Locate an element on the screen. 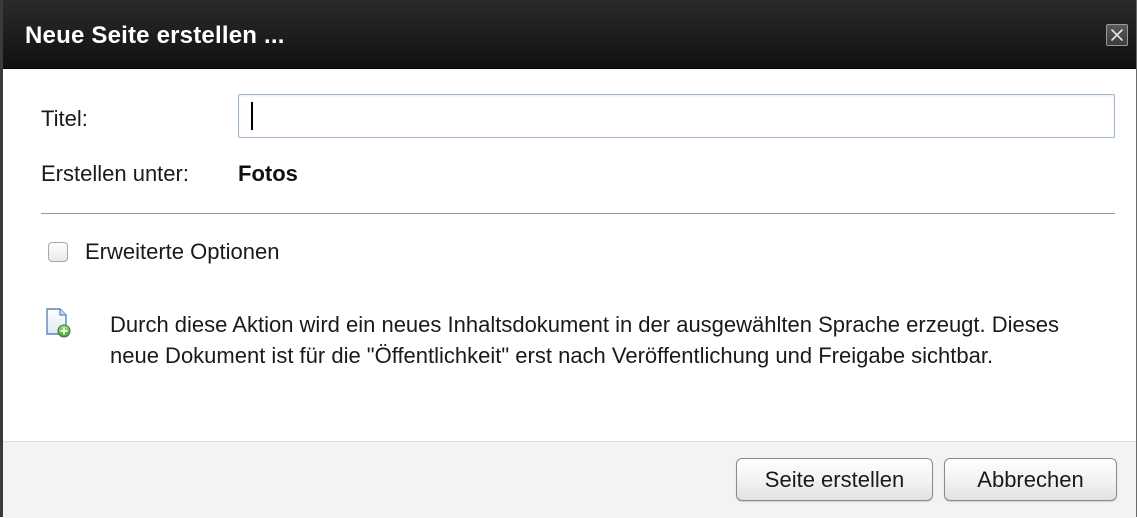 The width and height of the screenshot is (1137, 518). divider is located at coordinates (578, 213).